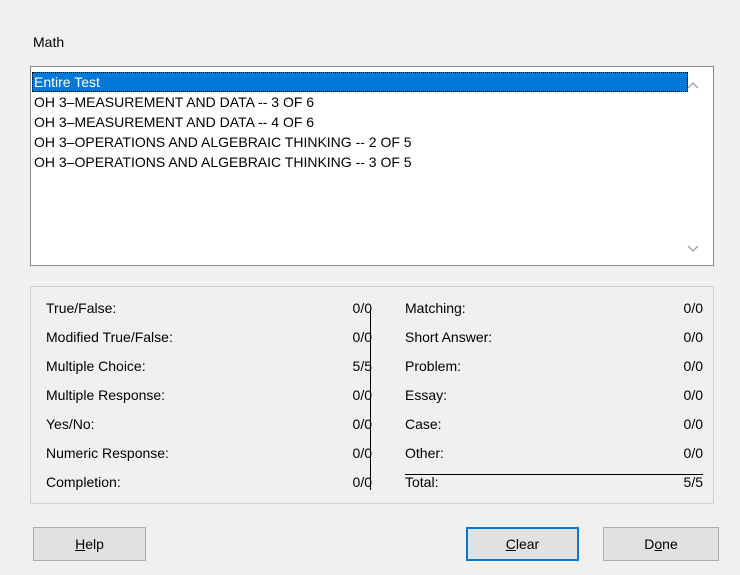  Describe the element at coordinates (106, 395) in the screenshot. I see `stat-label: Multiple Response:` at that location.